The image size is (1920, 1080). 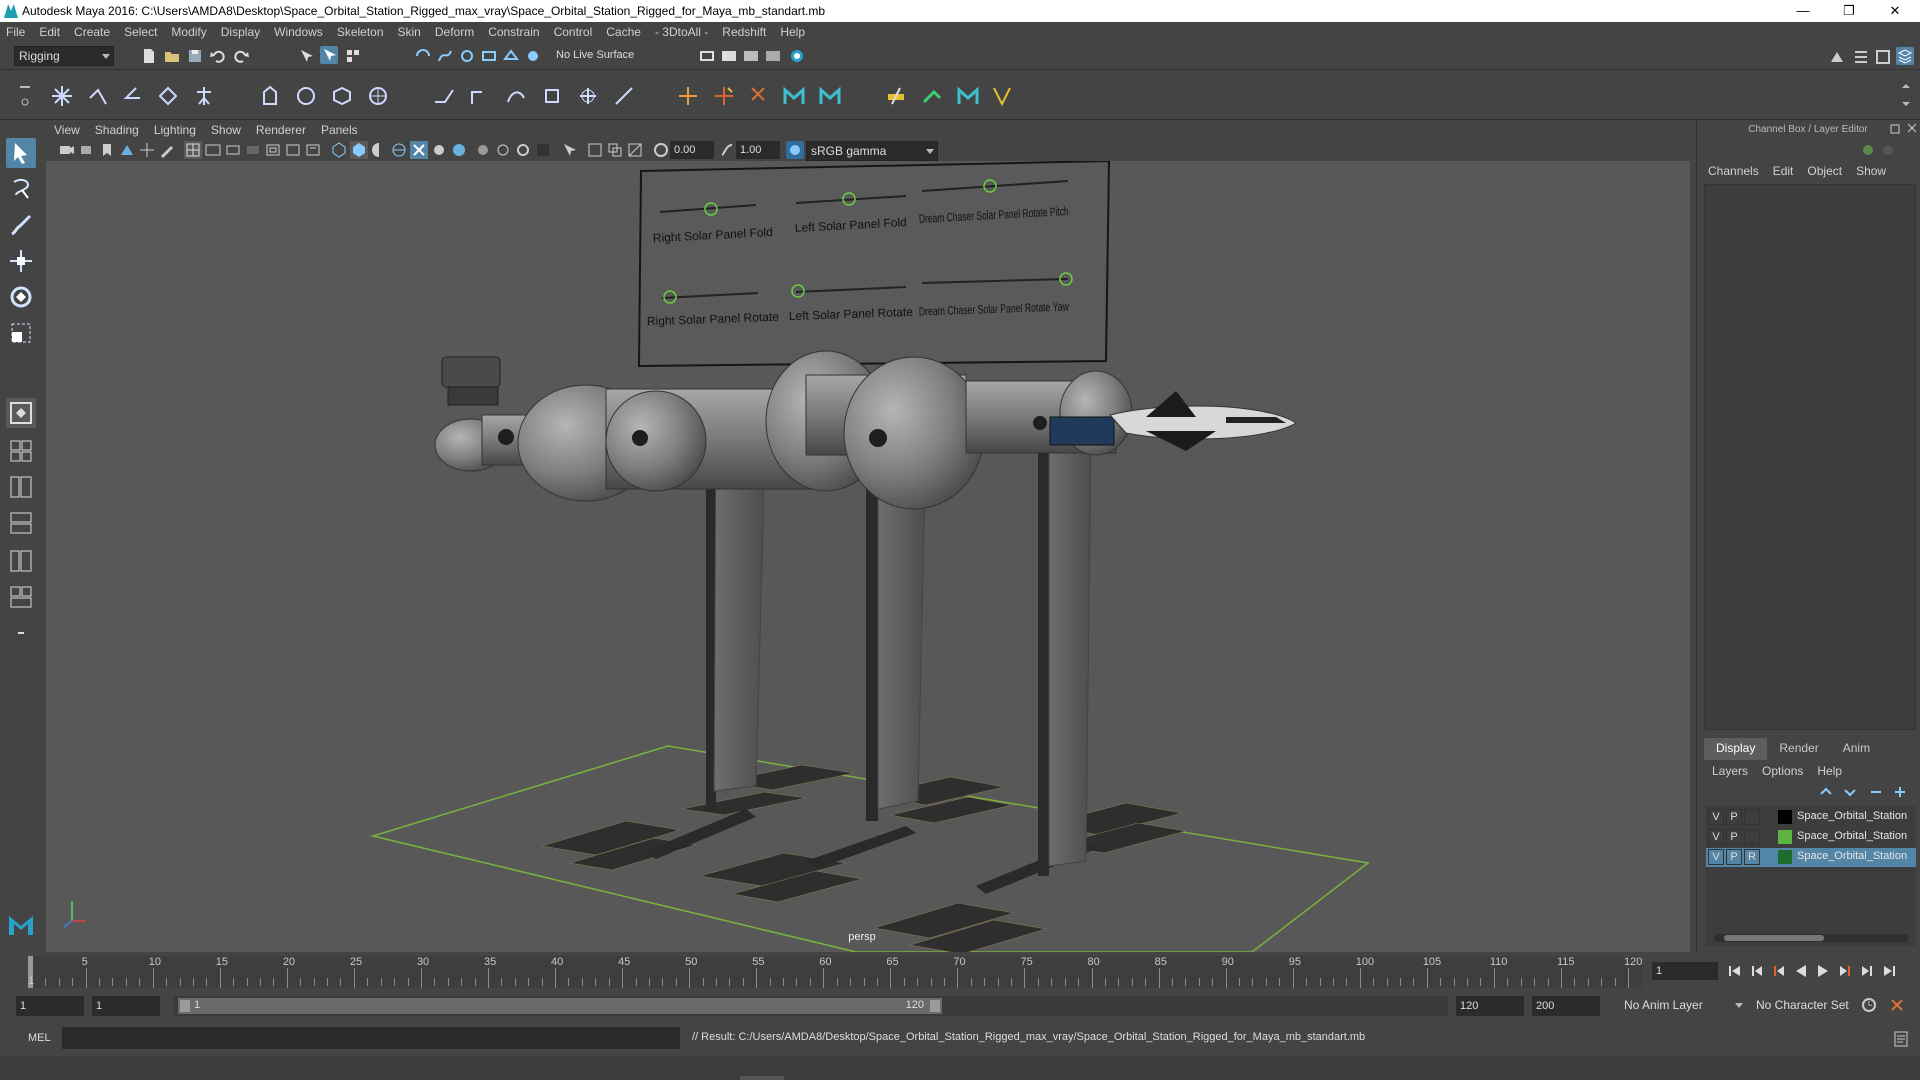 I want to click on image-plane-icon, so click(x=127, y=150).